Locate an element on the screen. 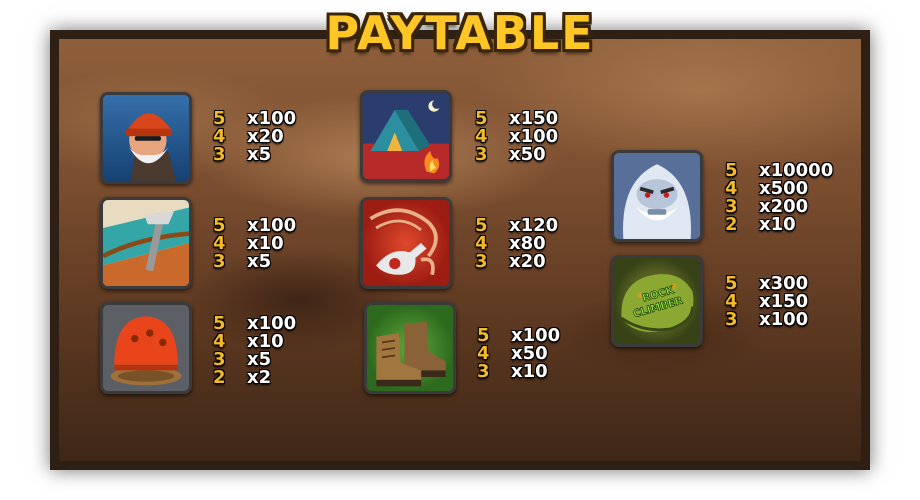  ice-axe-pays: 5 x100 4 x10 3 x5 is located at coordinates (254, 244).